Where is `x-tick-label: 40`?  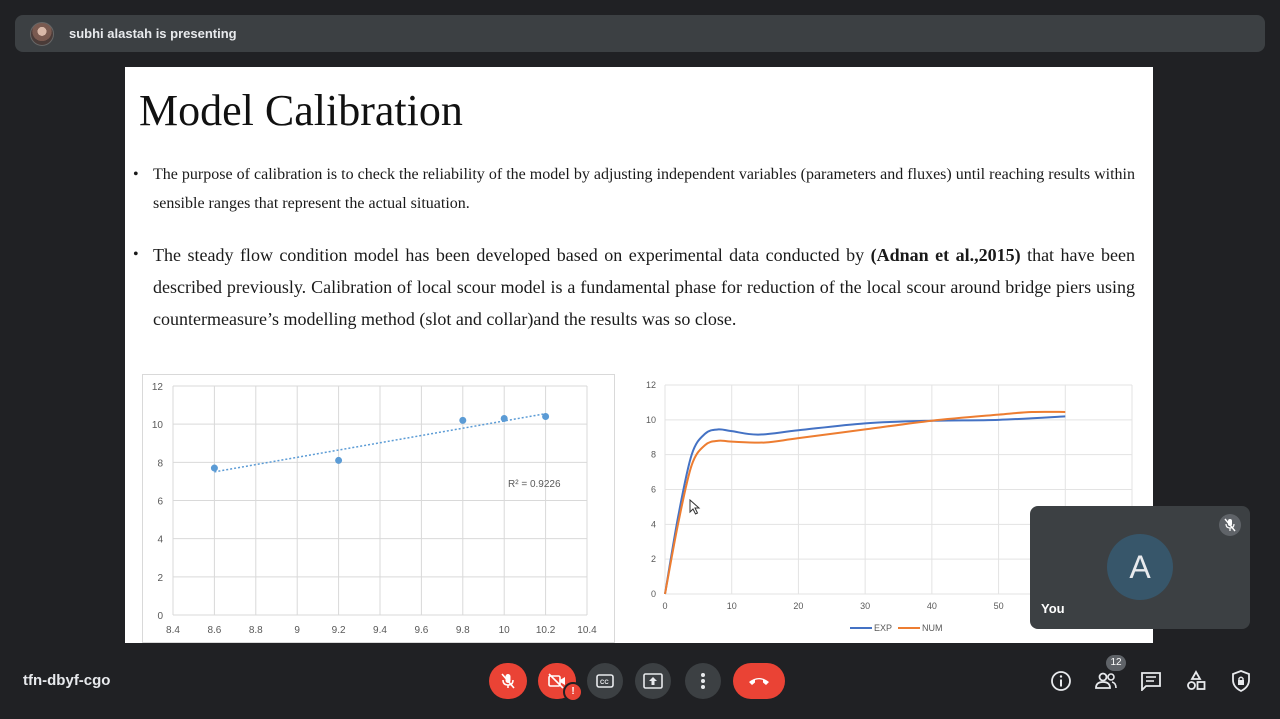
x-tick-label: 40 is located at coordinates (932, 606).